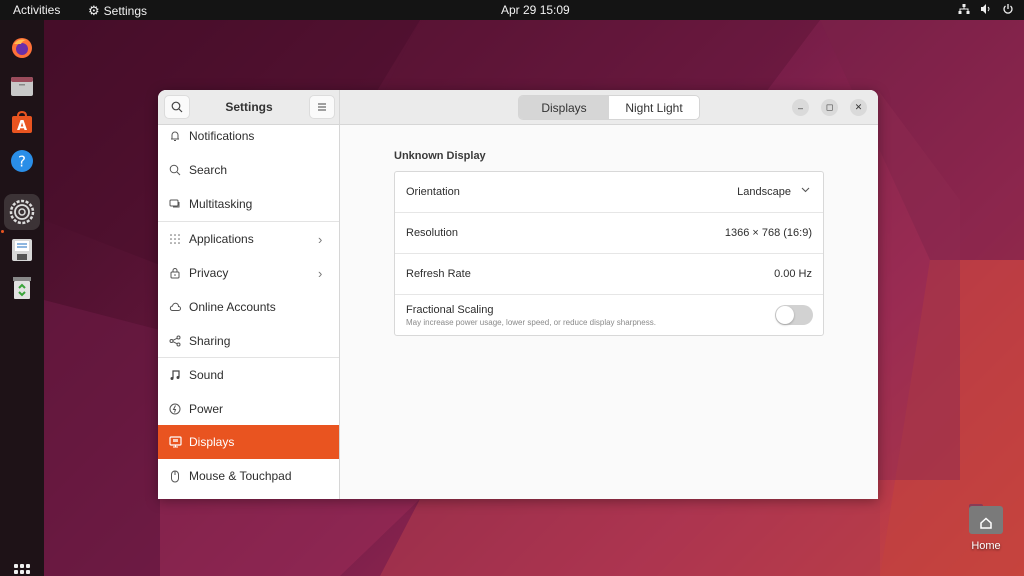  I want to click on display-name-heading: Unknown Display, so click(440, 156).